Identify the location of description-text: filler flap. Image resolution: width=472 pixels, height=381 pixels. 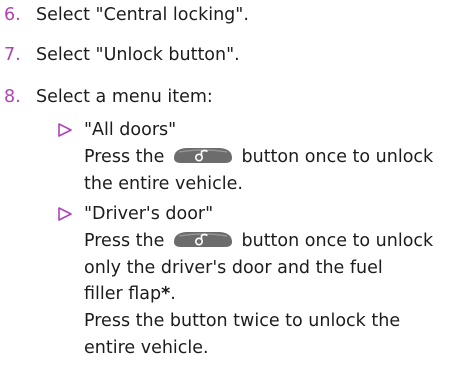
(123, 294).